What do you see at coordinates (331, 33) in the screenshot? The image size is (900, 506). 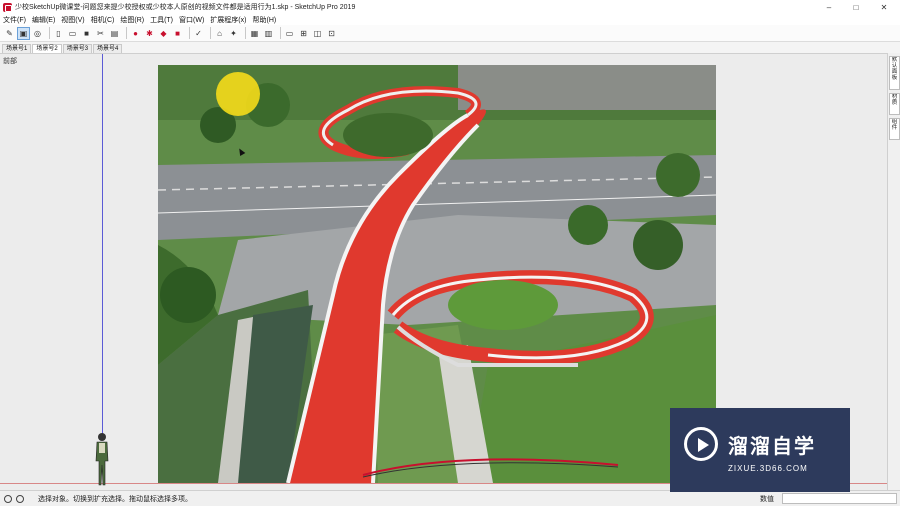 I see `lock-icon: ⊡` at bounding box center [331, 33].